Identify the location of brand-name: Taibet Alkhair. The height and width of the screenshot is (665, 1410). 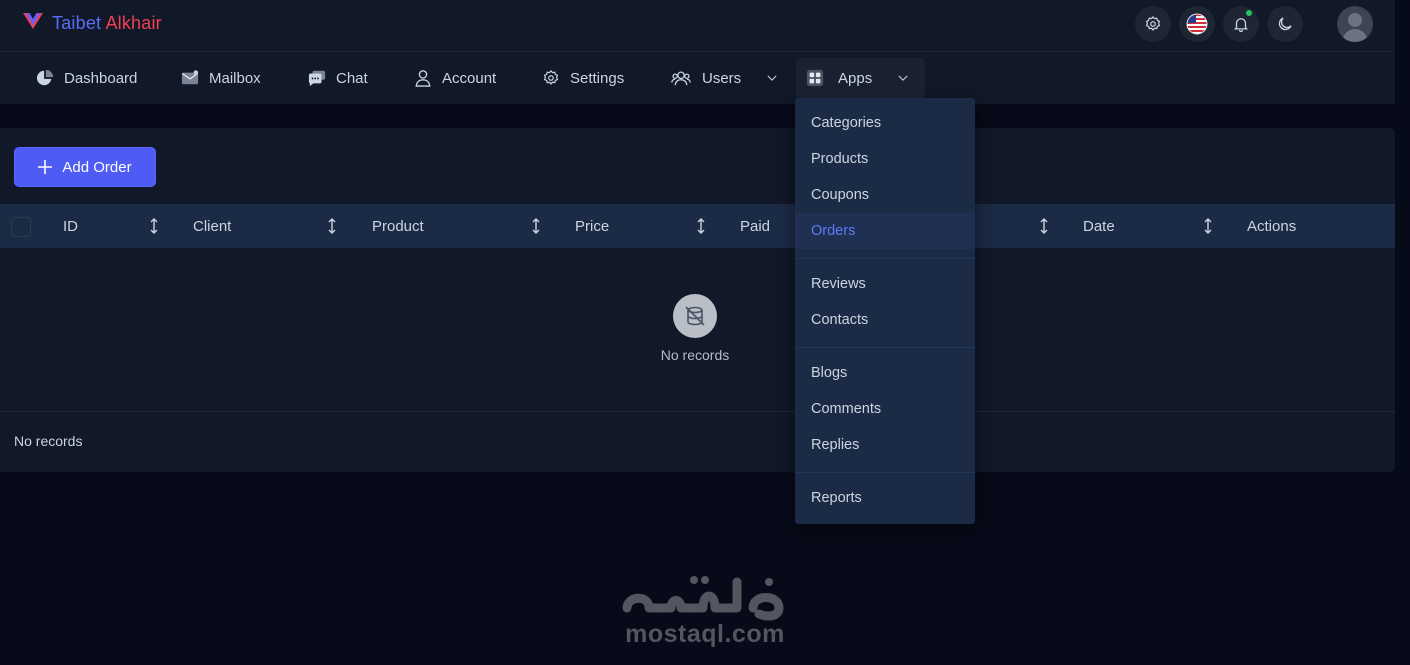
(107, 23).